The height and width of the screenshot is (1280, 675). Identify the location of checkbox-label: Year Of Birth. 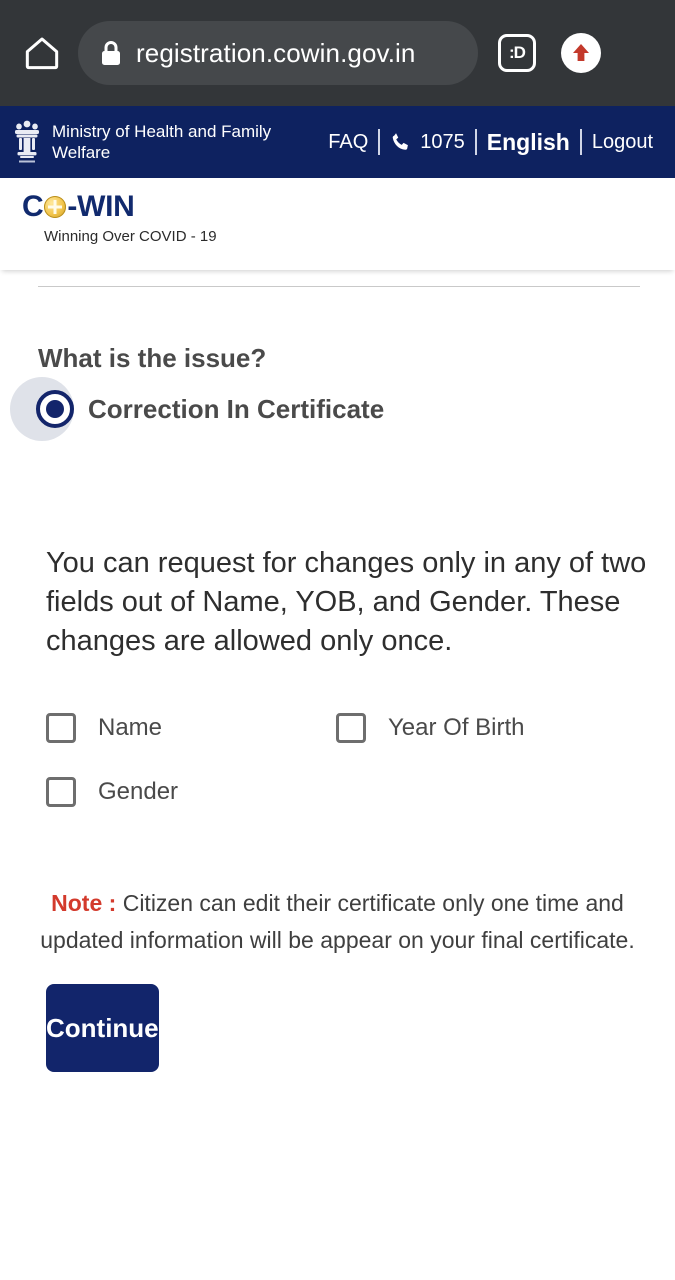
(456, 727).